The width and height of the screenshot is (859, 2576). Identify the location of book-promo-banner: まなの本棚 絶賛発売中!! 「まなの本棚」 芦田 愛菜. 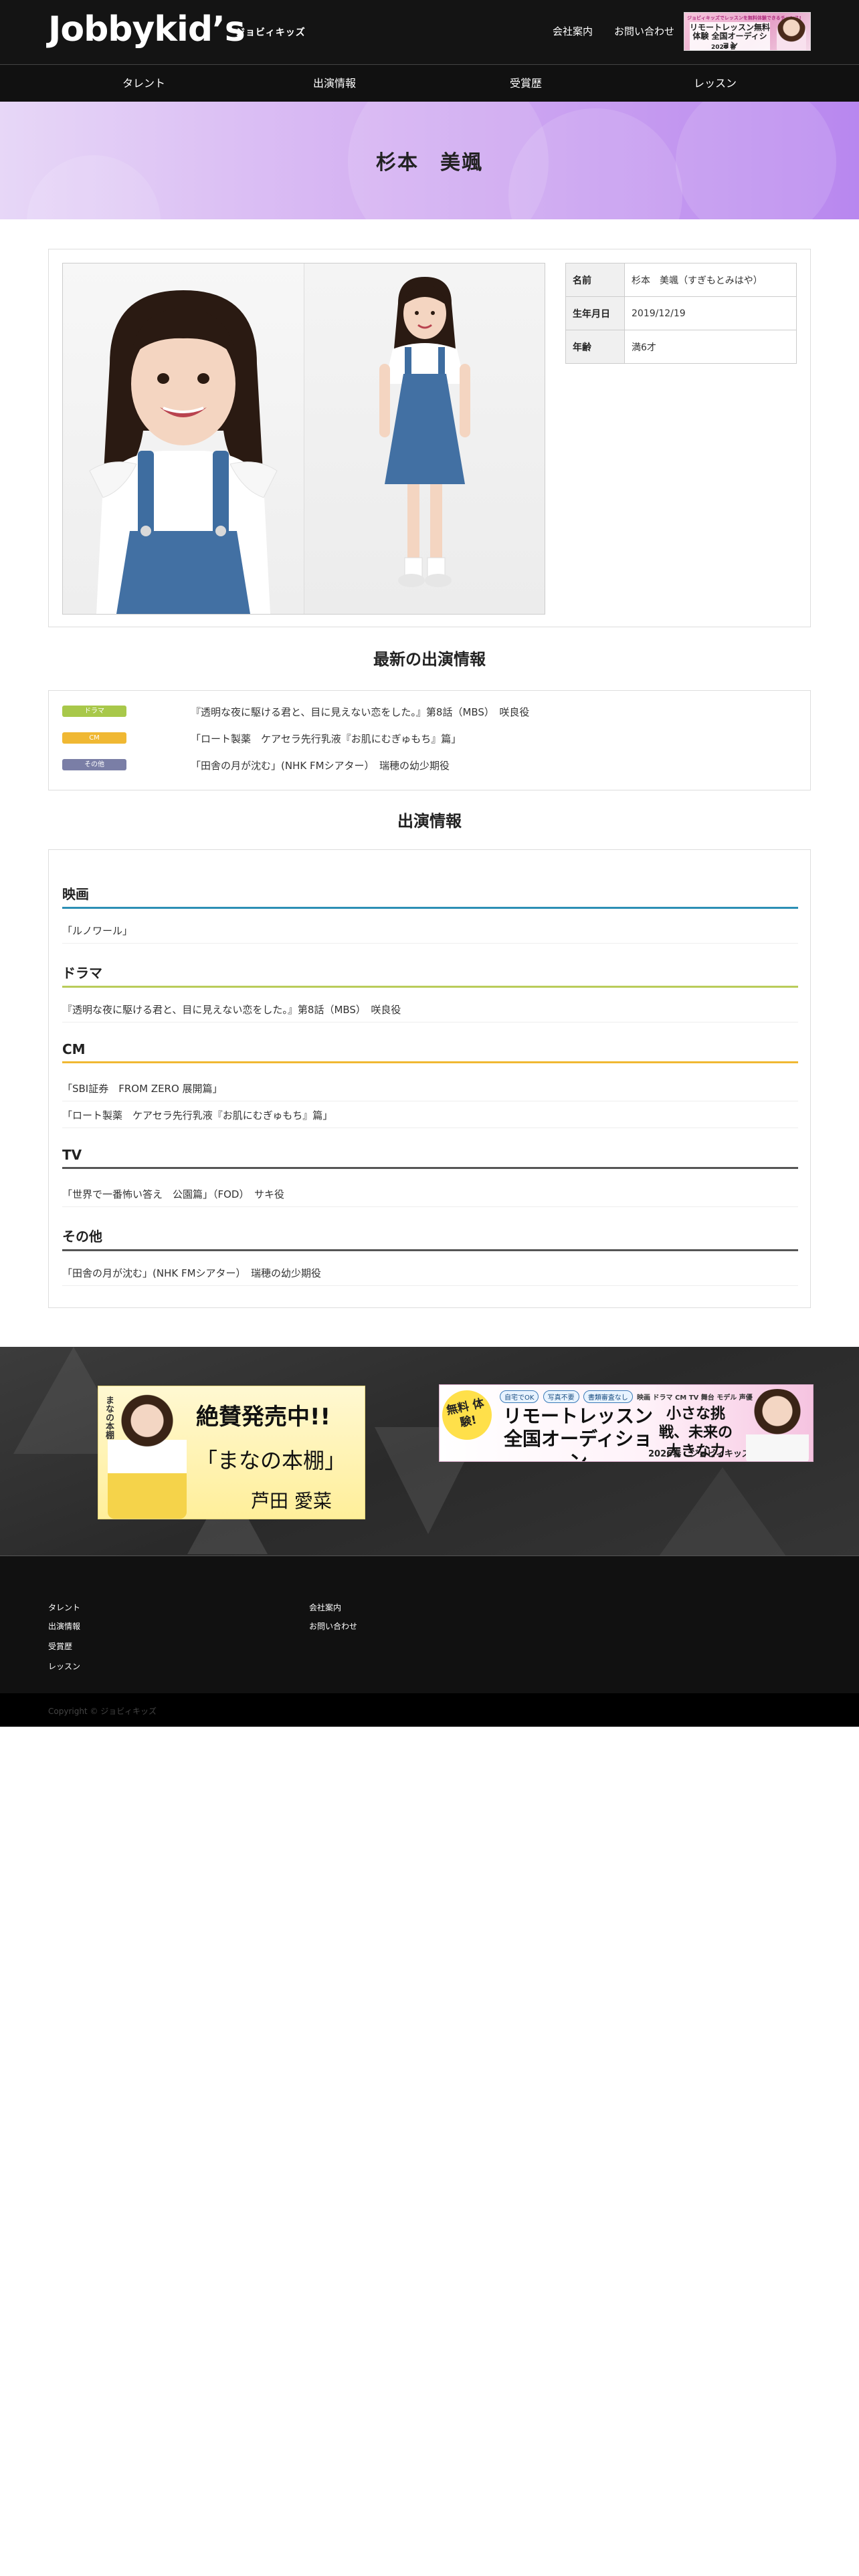
(231, 1452).